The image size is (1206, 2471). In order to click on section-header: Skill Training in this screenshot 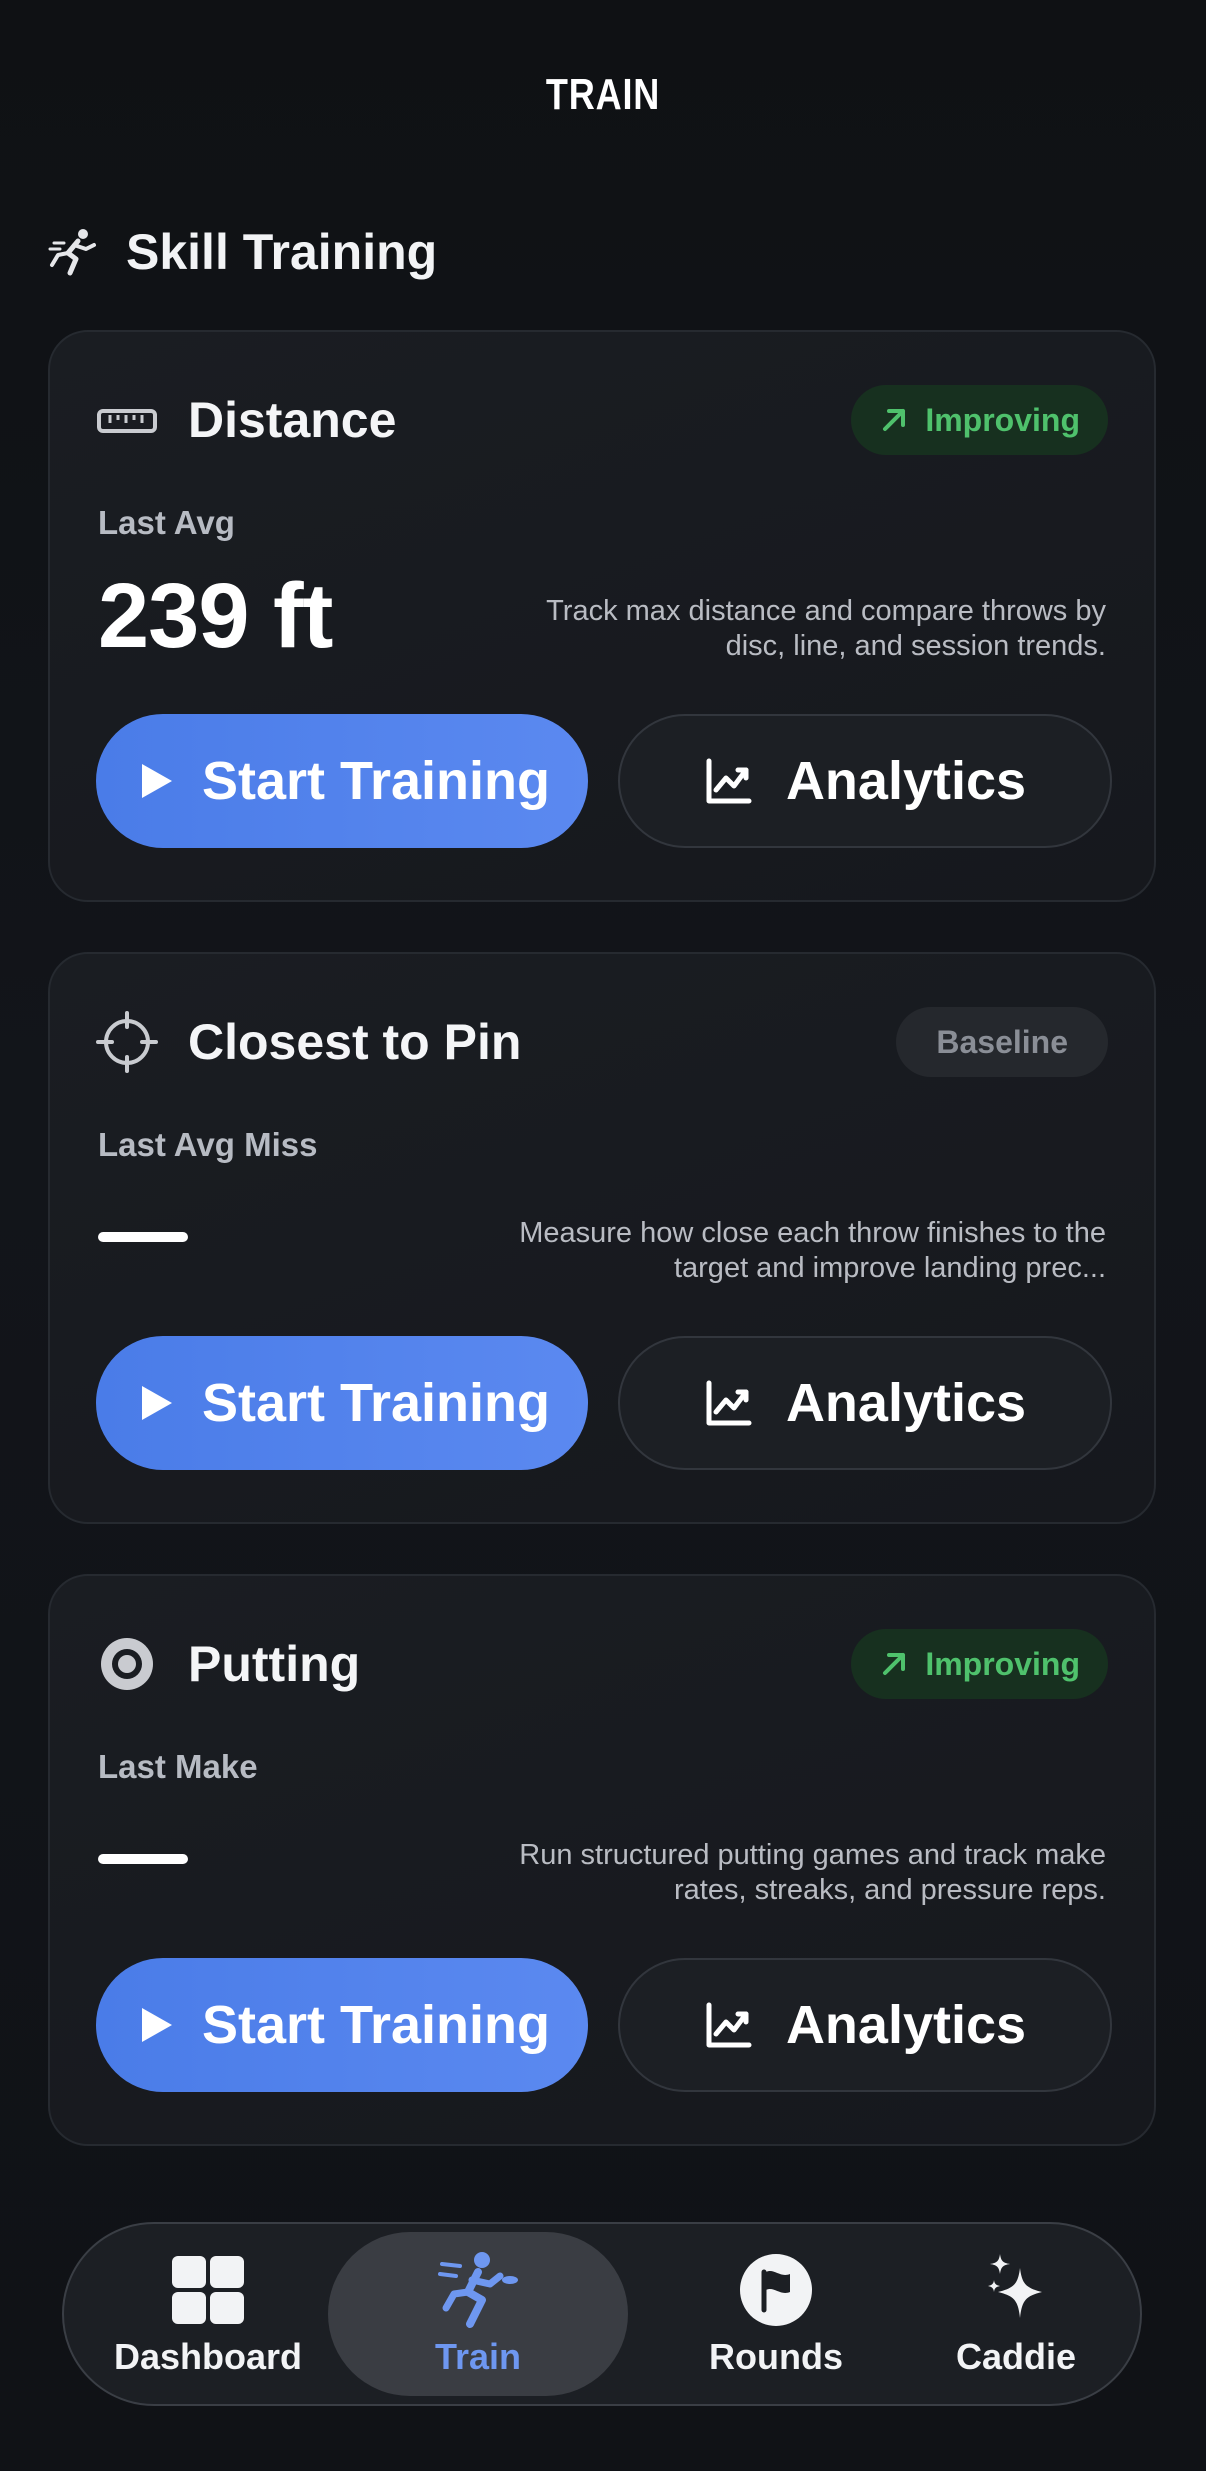, I will do `click(242, 252)`.